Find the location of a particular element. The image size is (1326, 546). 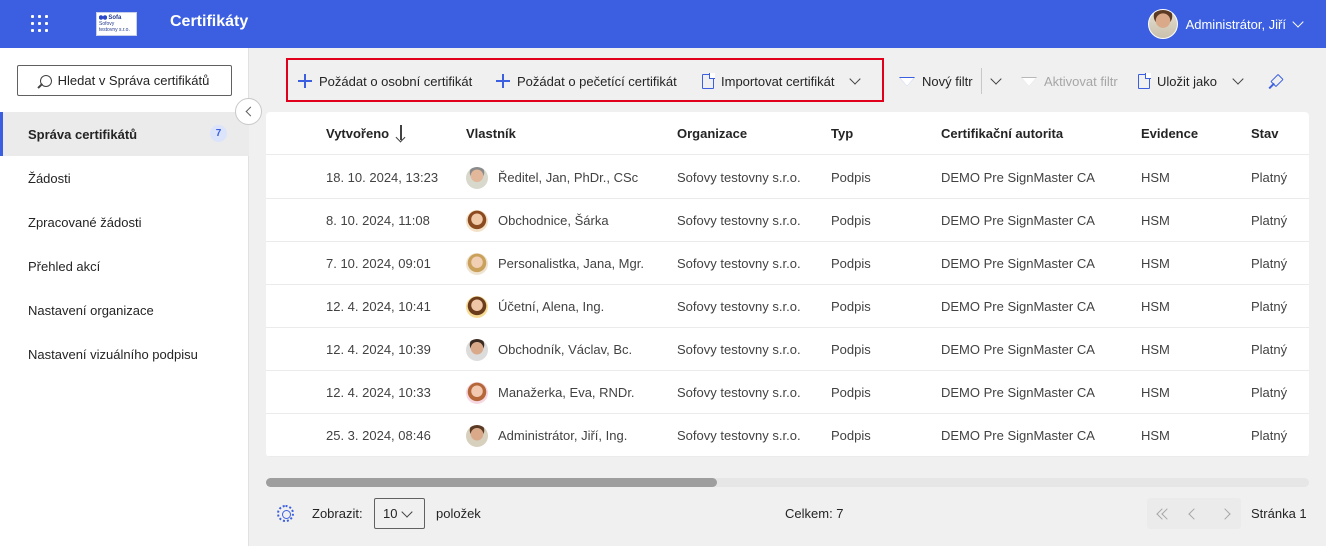

page-size-value: 10 is located at coordinates (390, 513).